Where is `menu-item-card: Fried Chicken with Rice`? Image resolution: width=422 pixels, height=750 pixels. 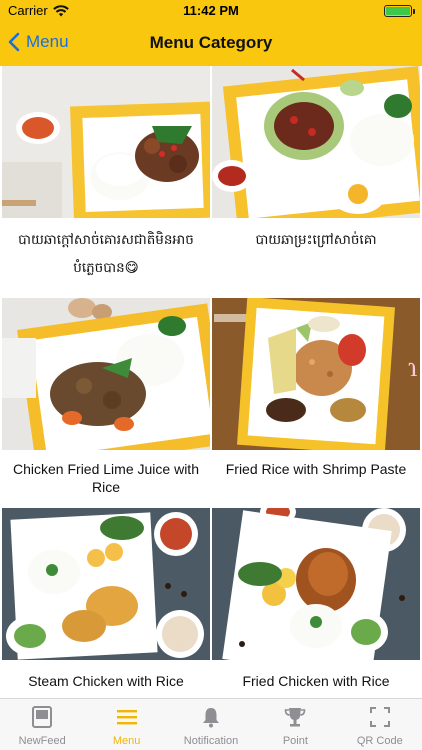
menu-item-card: Fried Chicken with Rice is located at coordinates (316, 603).